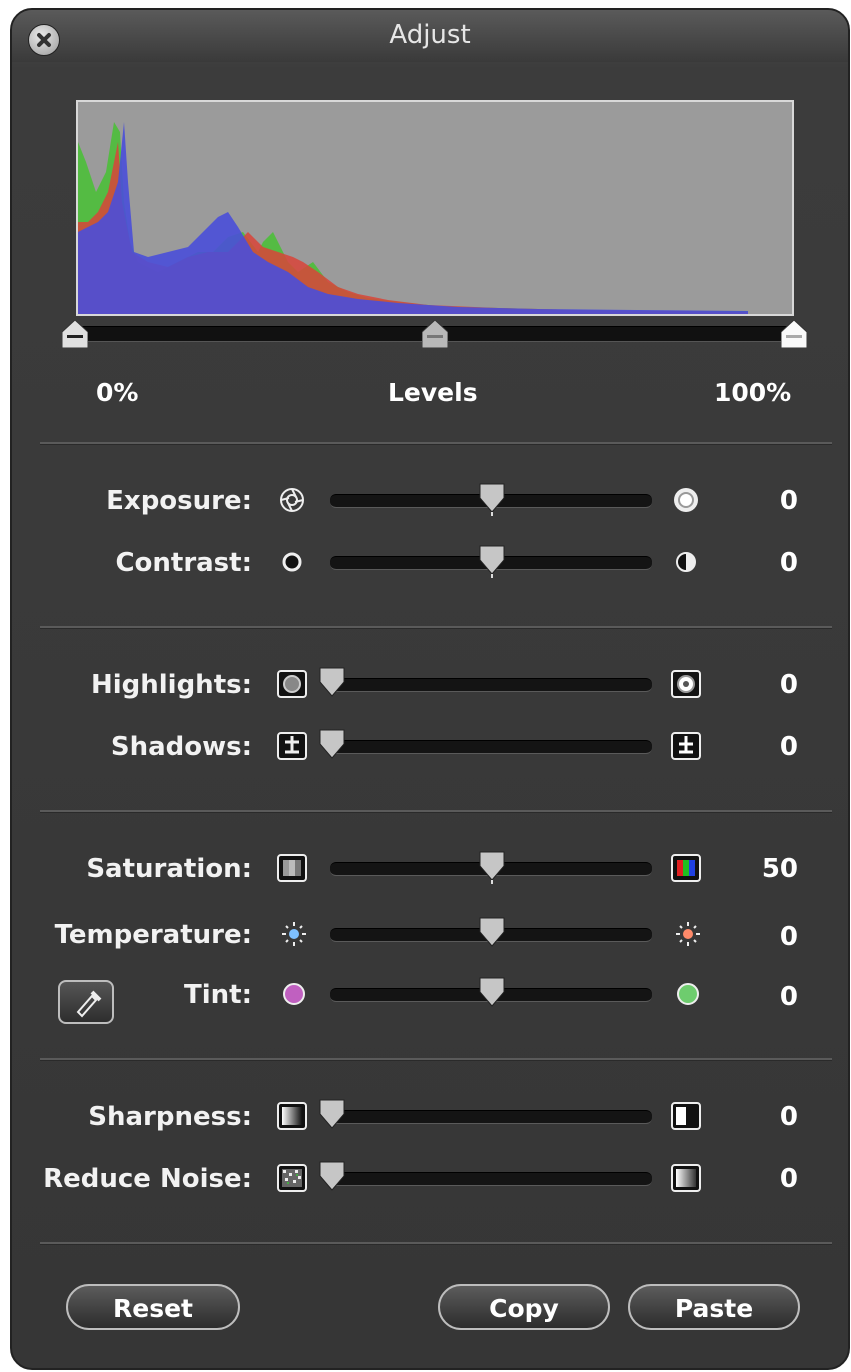 The width and height of the screenshot is (851, 1372). Describe the element at coordinates (296, 562) in the screenshot. I see `dot-icon` at that location.